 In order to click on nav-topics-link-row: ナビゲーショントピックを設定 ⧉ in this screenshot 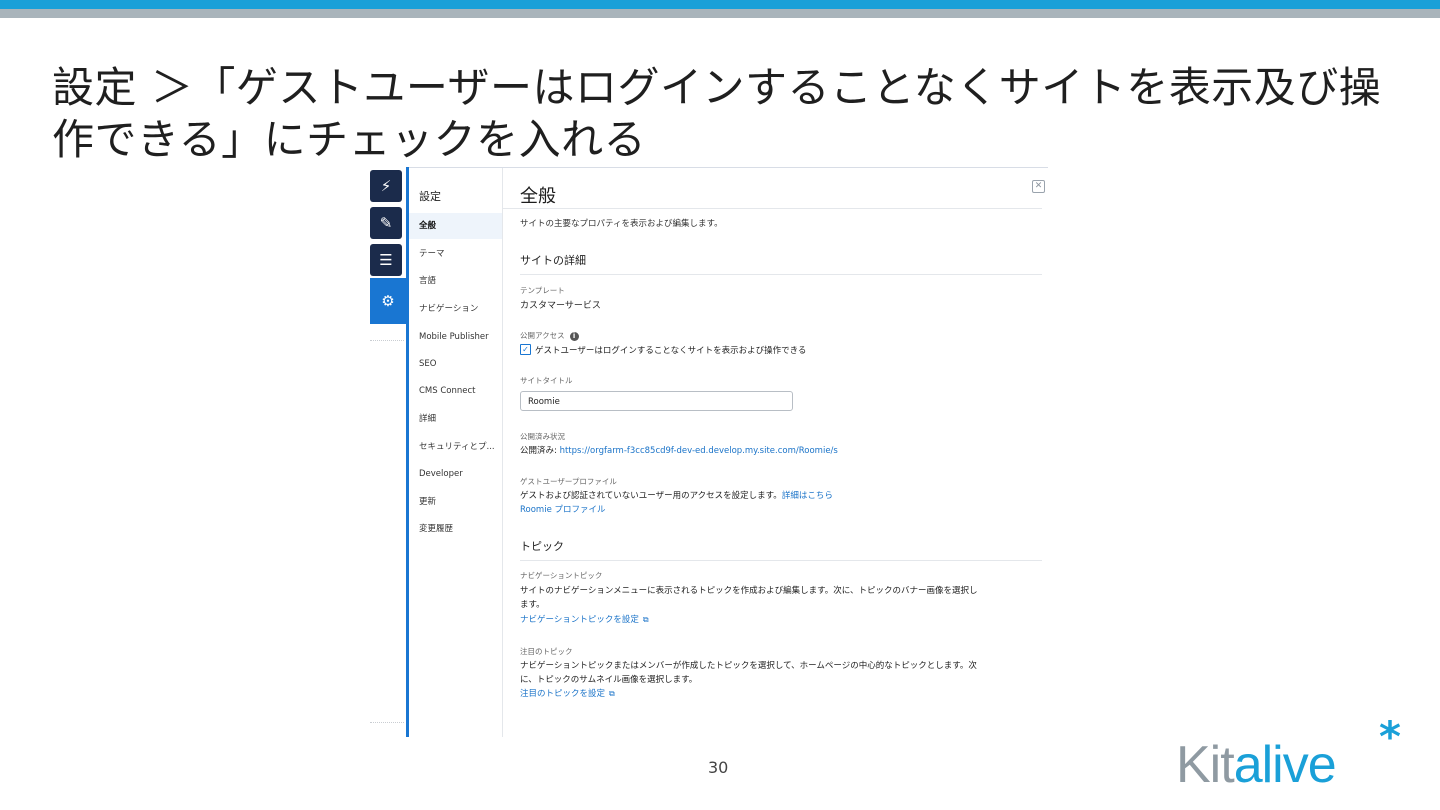, I will do `click(584, 619)`.